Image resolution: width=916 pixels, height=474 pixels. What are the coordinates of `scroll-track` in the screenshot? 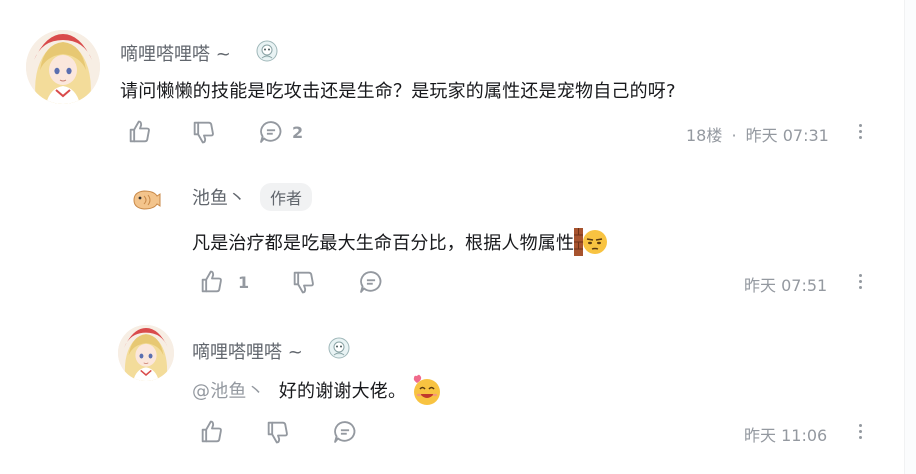 It's located at (910, 237).